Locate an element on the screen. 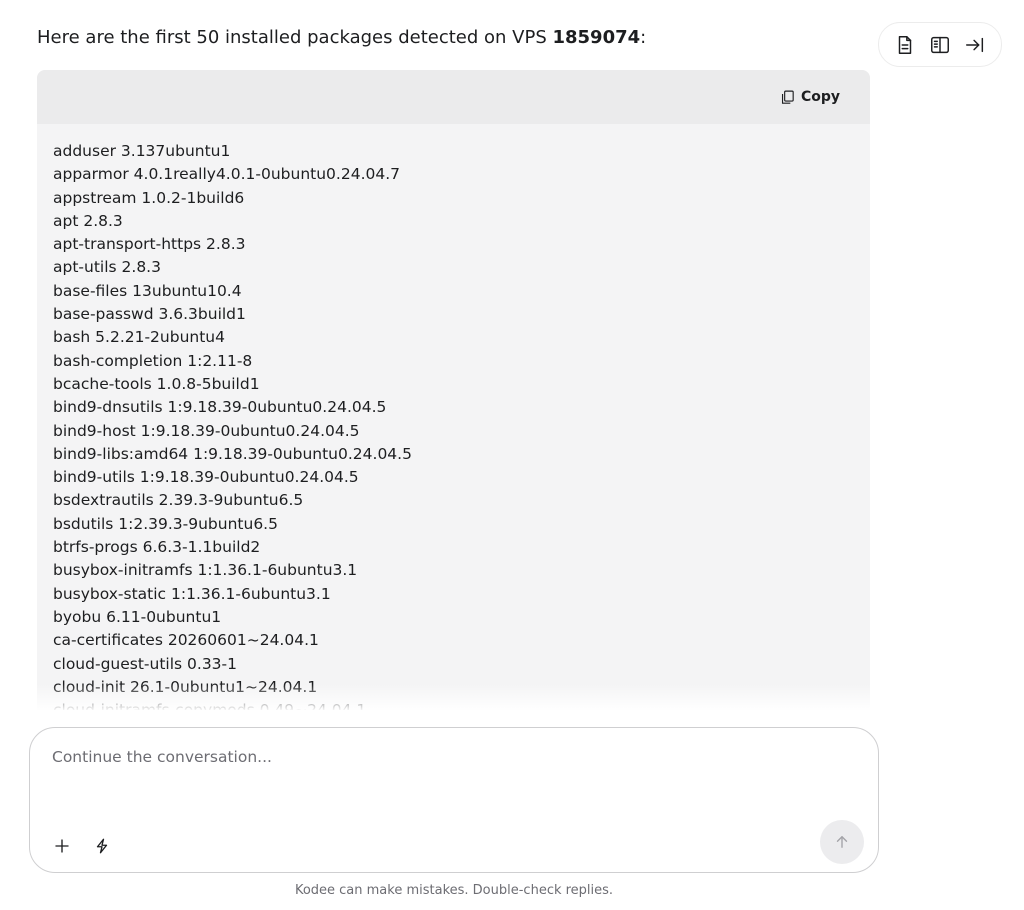 This screenshot has width=1024, height=910. package-item: busybox-initramfs 1:1.36.1-6ubuntu3.1 is located at coordinates (205, 570).